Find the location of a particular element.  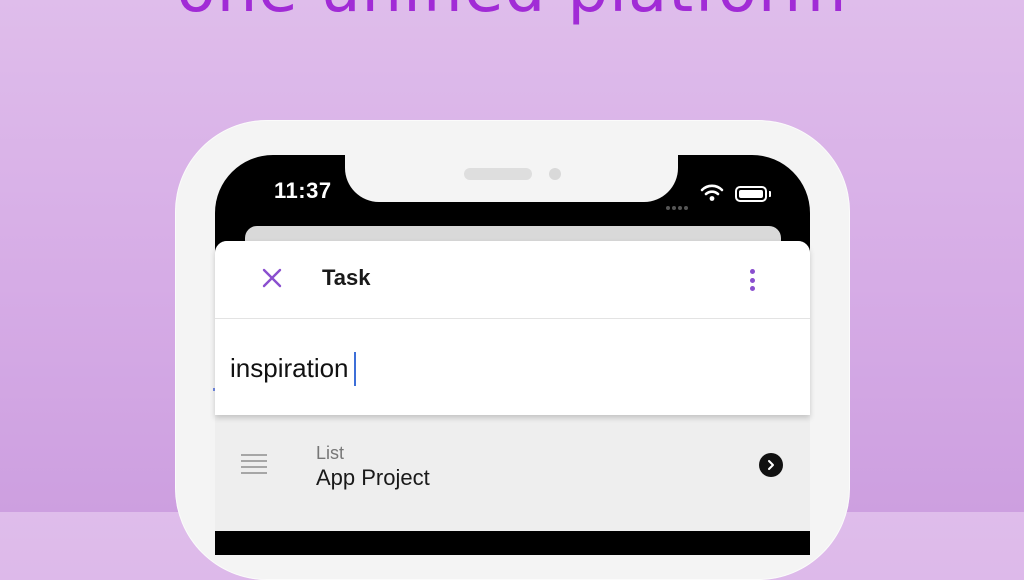

task-header: Task is located at coordinates (512, 280).